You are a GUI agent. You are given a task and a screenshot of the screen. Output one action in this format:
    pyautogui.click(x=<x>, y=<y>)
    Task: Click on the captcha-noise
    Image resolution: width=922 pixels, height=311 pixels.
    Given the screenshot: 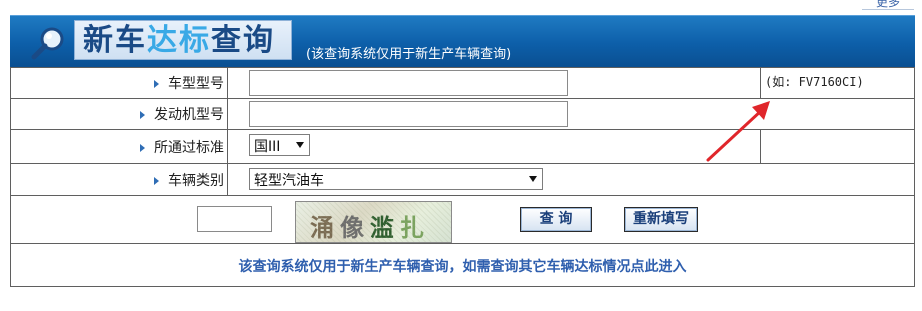 What is the action you would take?
    pyautogui.click(x=373, y=222)
    